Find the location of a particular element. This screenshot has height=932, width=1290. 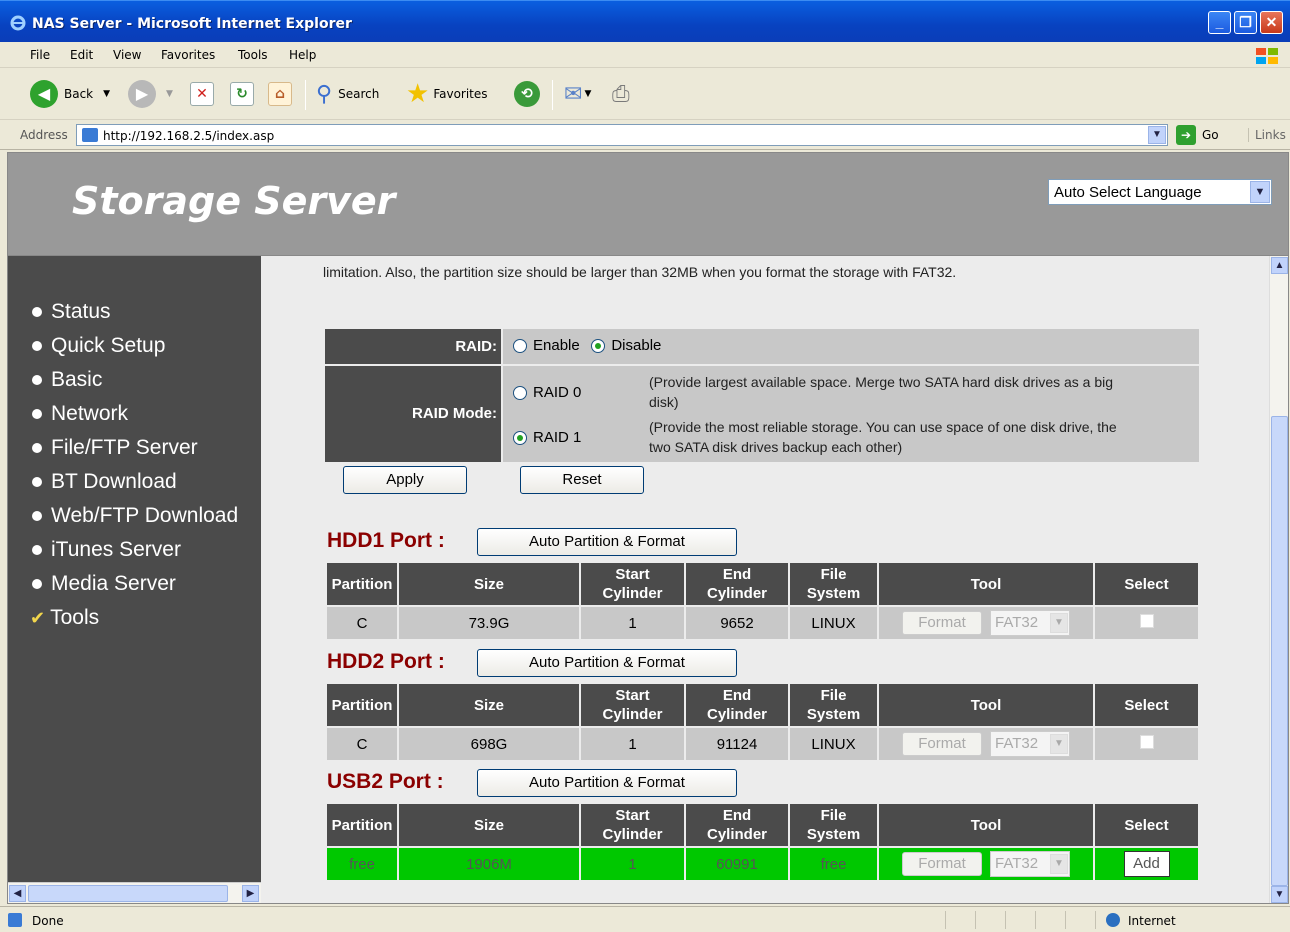

history-icon: ⟲ is located at coordinates (527, 94).